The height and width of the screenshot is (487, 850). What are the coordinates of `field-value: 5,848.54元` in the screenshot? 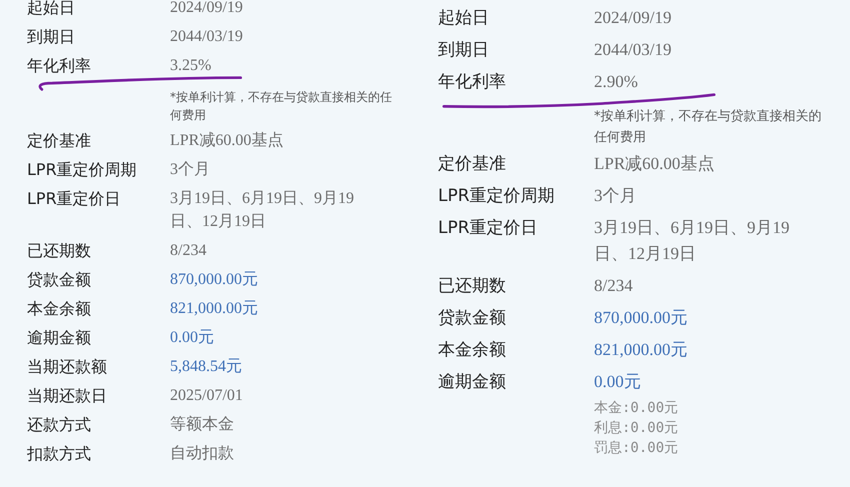 It's located at (206, 367).